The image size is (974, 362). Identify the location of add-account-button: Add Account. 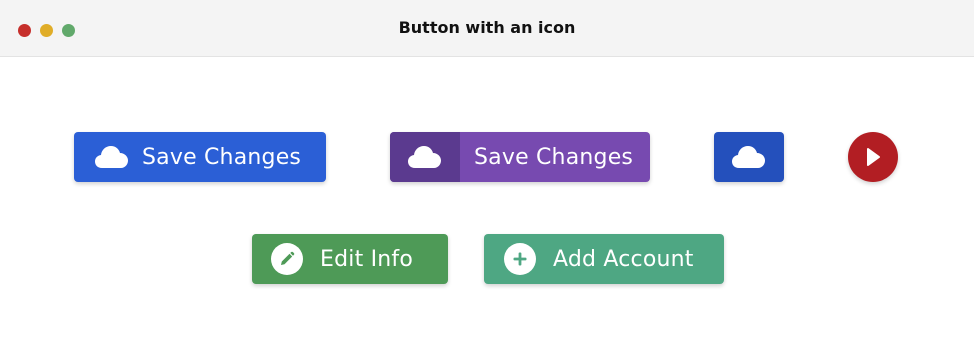
(604, 259).